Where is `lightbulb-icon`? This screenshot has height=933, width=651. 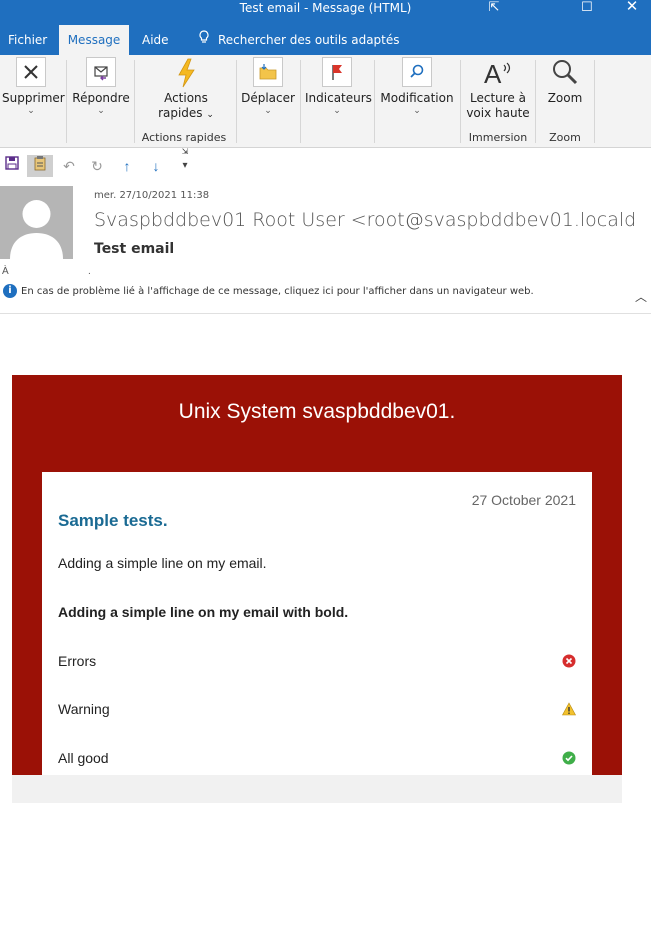 lightbulb-icon is located at coordinates (204, 41).